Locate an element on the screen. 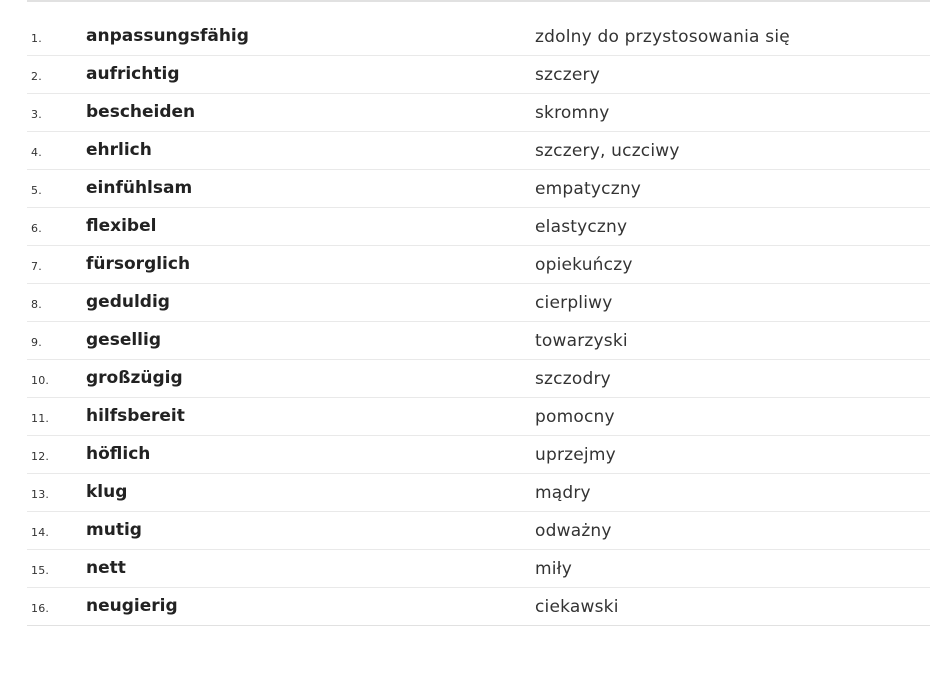  row-number: 5. is located at coordinates (36, 190).